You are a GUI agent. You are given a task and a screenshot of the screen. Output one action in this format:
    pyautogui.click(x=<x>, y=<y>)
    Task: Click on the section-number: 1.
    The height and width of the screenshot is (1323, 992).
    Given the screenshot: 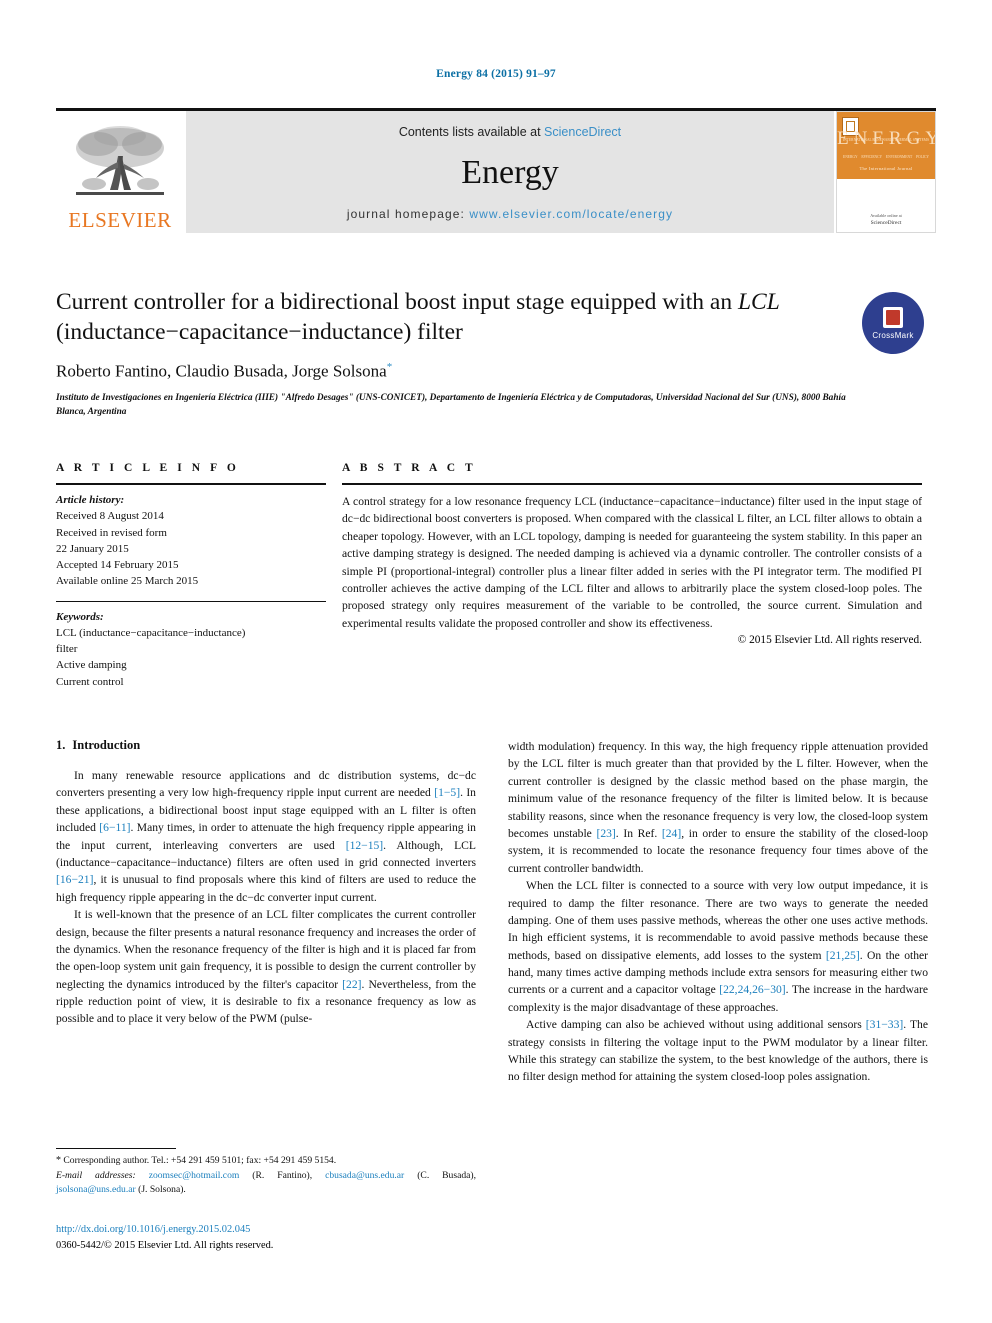 What is the action you would take?
    pyautogui.click(x=61, y=745)
    